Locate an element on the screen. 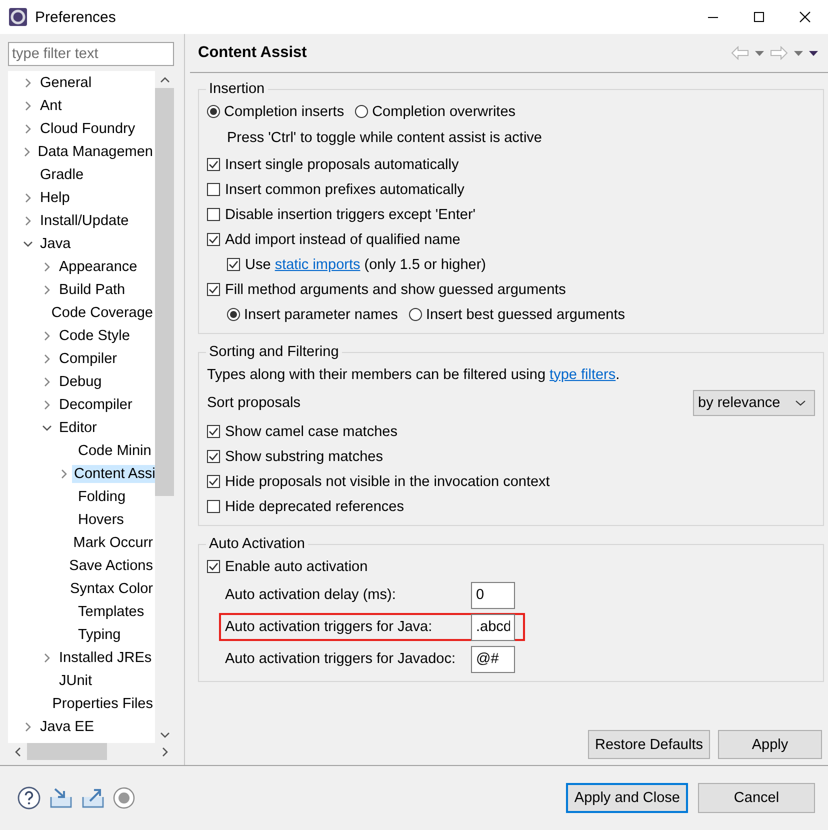 Image resolution: width=828 pixels, height=830 pixels. apply-button: Apply is located at coordinates (770, 744).